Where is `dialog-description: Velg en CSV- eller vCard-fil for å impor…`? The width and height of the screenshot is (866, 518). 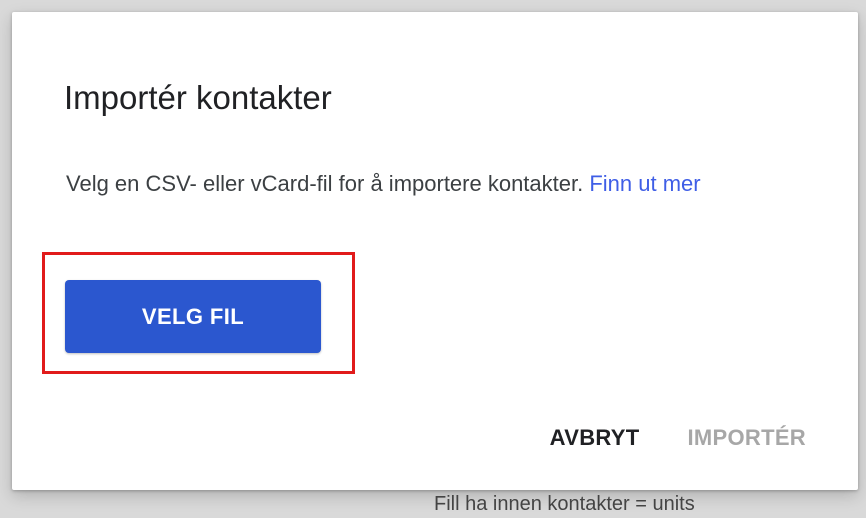 dialog-description: Velg en CSV- eller vCard-fil for å impor… is located at coordinates (446, 184).